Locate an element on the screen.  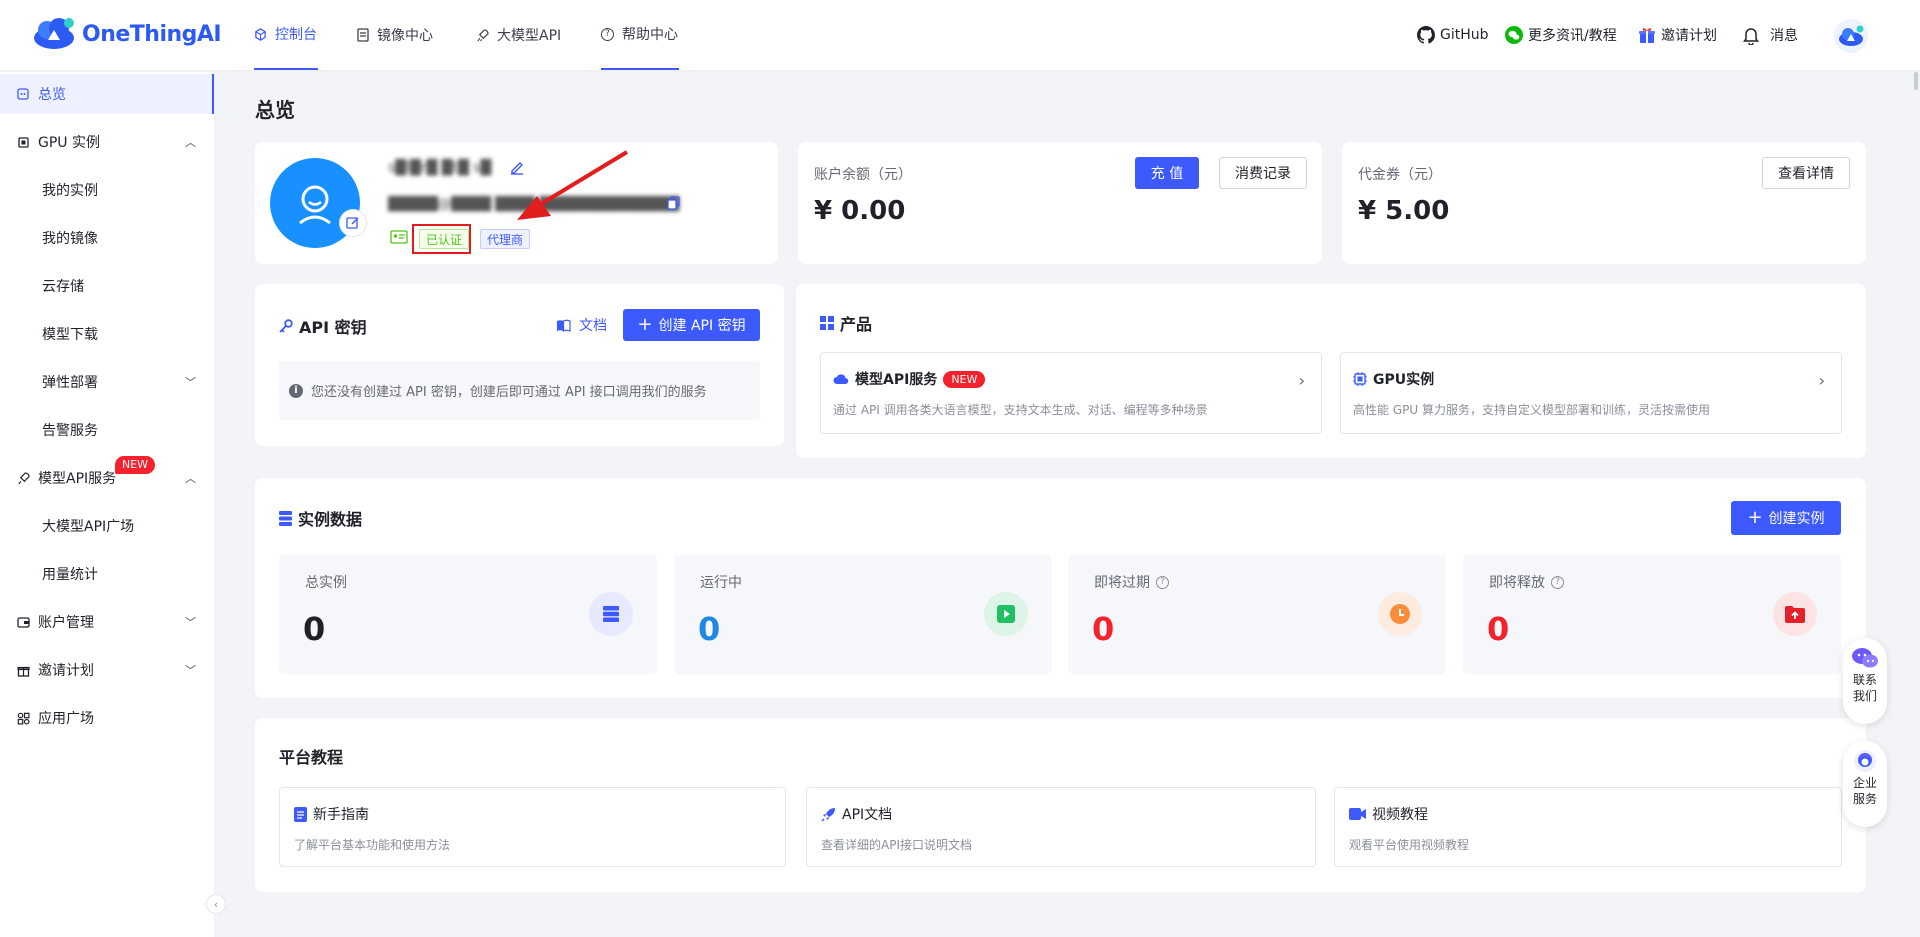
sidebar-item-label: 弹性部署 is located at coordinates (70, 383).